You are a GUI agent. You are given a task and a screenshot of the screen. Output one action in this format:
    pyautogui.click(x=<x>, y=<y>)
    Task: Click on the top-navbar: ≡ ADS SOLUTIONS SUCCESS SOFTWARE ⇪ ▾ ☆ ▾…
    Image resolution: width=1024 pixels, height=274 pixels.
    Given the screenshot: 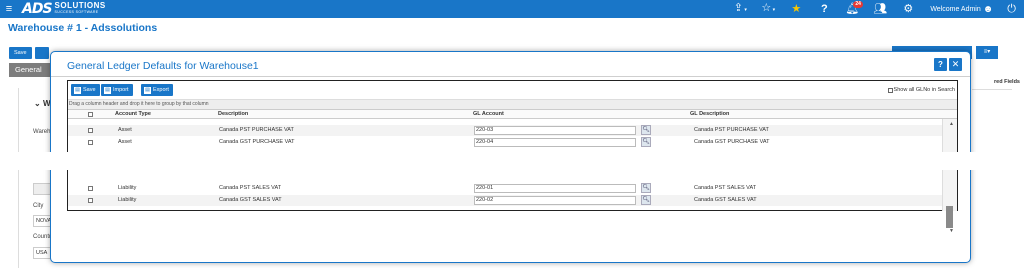 What is the action you would take?
    pyautogui.click(x=512, y=9)
    